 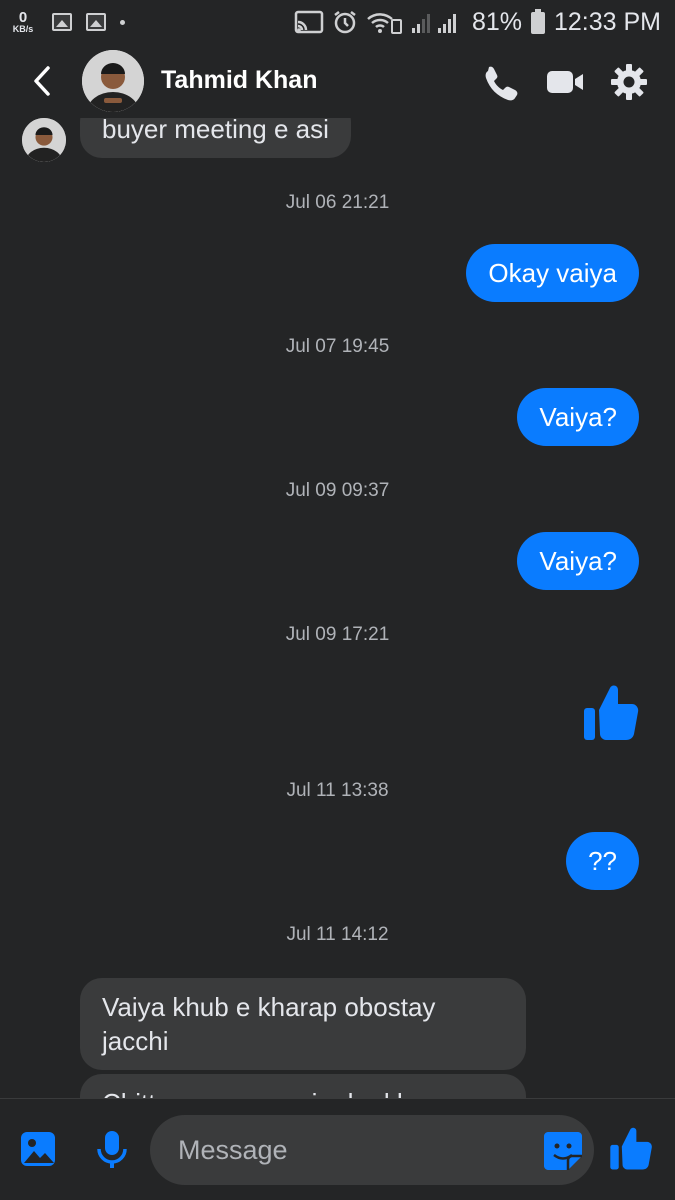 I want to click on wifi-icon, so click(x=384, y=23).